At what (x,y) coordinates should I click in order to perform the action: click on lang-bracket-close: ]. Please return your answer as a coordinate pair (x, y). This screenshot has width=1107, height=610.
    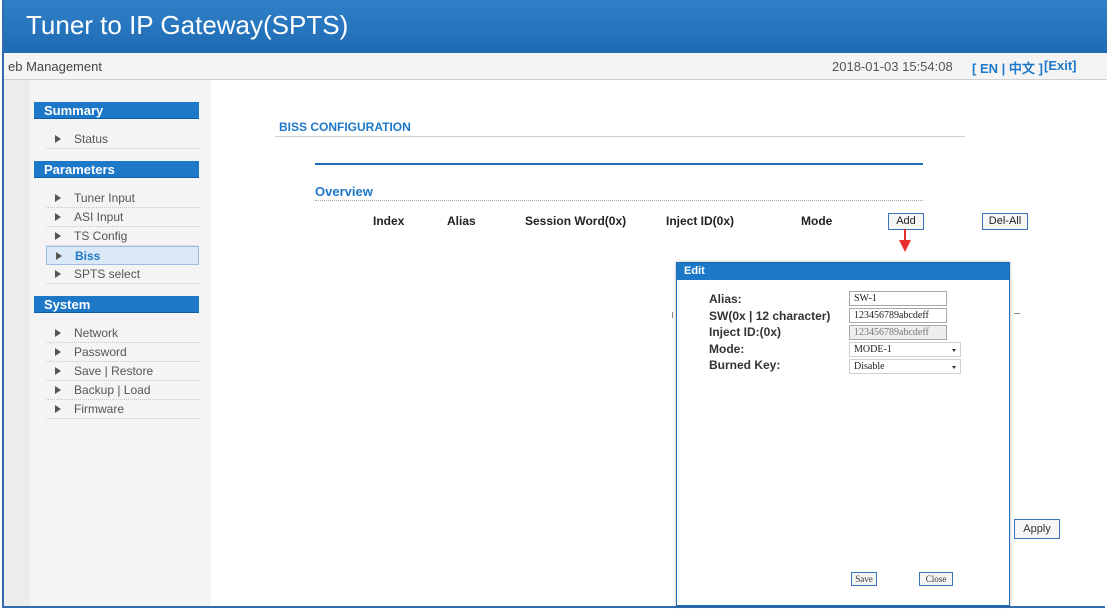
    Looking at the image, I should click on (1040, 68).